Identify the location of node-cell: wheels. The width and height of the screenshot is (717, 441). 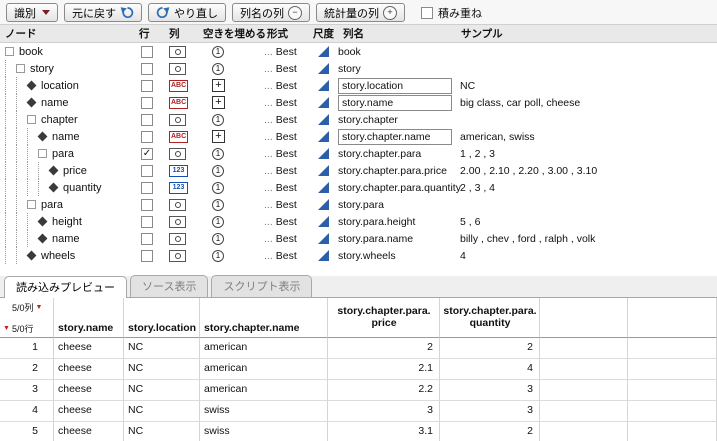
(67, 255).